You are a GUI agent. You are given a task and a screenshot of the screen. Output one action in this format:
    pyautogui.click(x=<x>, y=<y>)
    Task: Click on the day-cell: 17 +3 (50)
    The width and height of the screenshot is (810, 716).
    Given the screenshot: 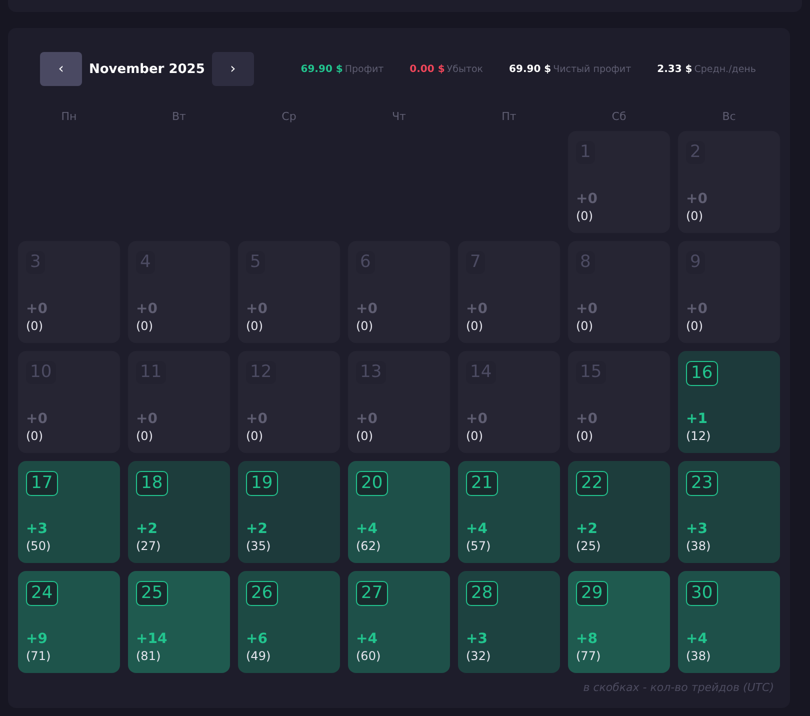 What is the action you would take?
    pyautogui.click(x=69, y=512)
    